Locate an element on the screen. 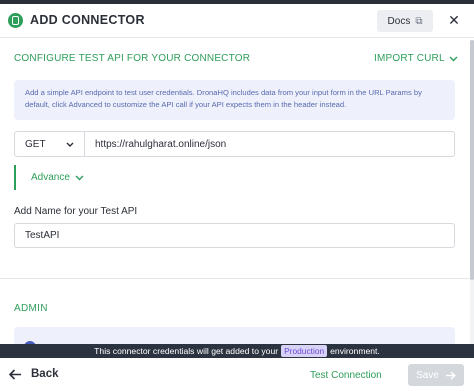 Image resolution: width=474 pixels, height=391 pixels. dialog-title: ADD CONNECTOR is located at coordinates (87, 20).